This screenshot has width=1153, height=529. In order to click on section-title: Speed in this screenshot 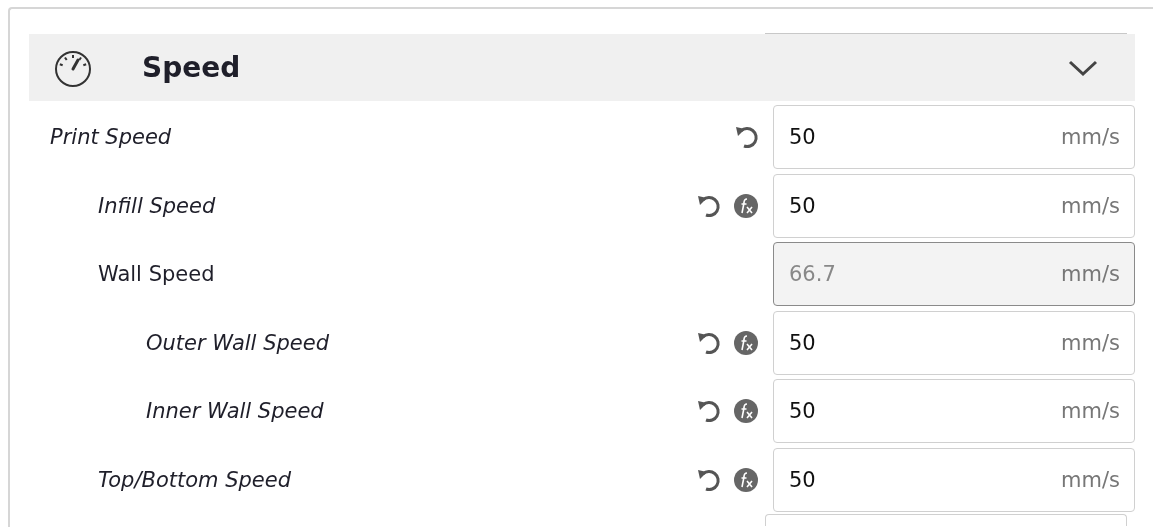, I will do `click(192, 67)`.